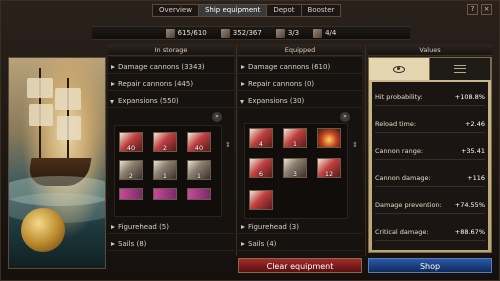 The image size is (500, 281). I want to click on equipped-next-icon: », so click(345, 117).